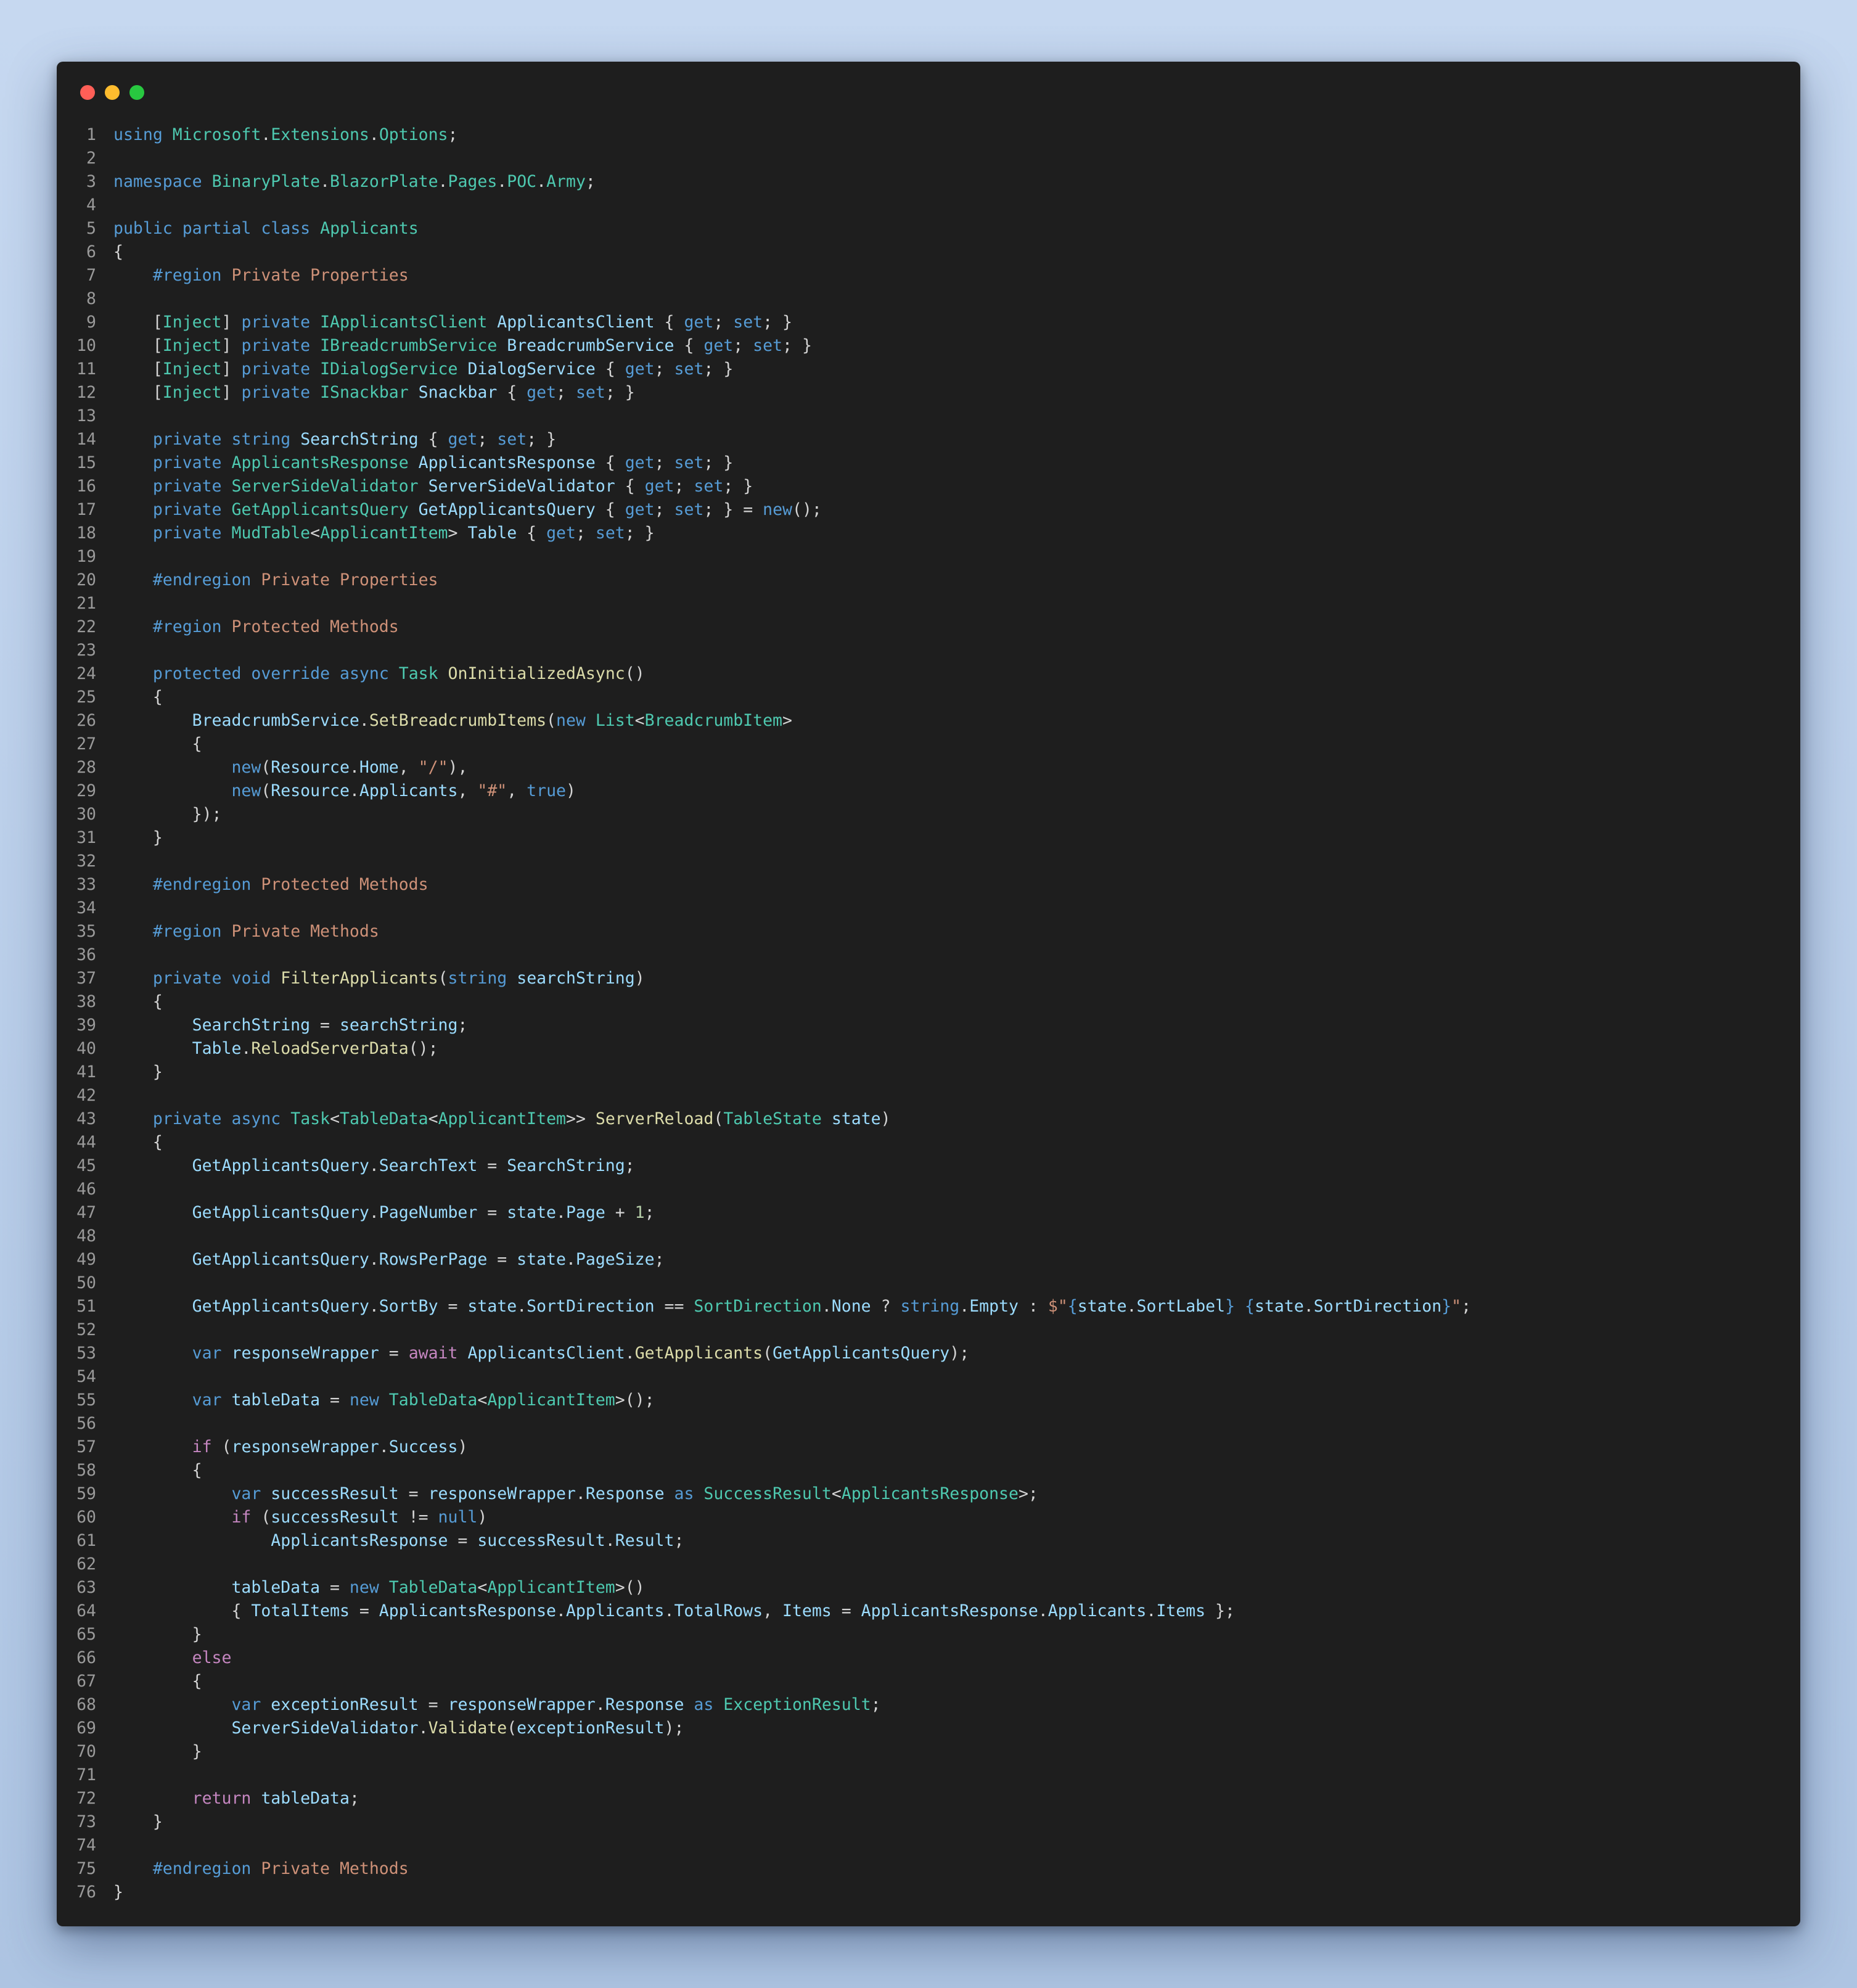 Image resolution: width=1857 pixels, height=1988 pixels. Describe the element at coordinates (86, 1353) in the screenshot. I see `line-number: 53` at that location.